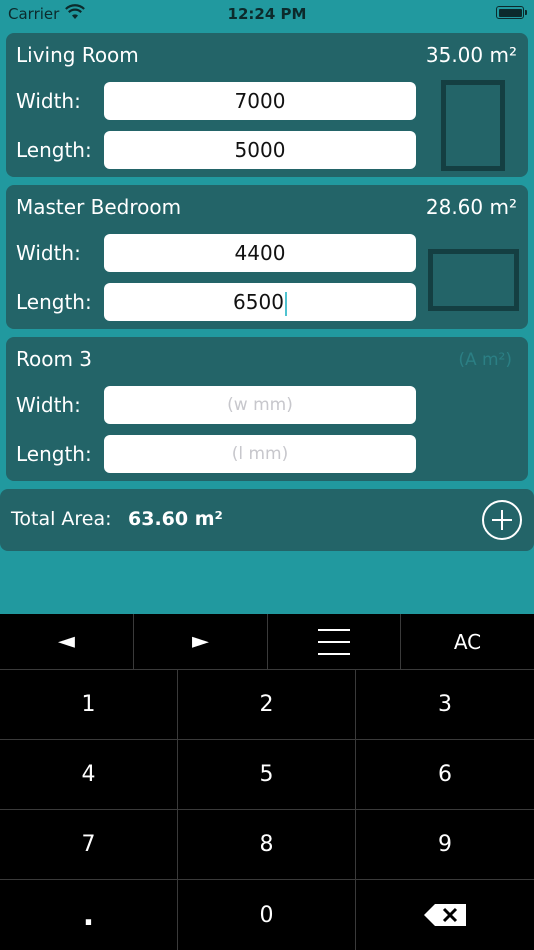 The height and width of the screenshot is (950, 534). What do you see at coordinates (260, 454) in the screenshot?
I see `length-input: (l mm)` at bounding box center [260, 454].